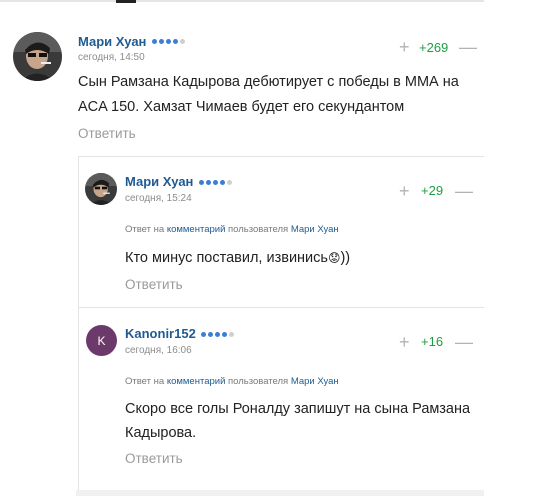  What do you see at coordinates (158, 350) in the screenshot?
I see `comment-time: сегодня, 16:06` at bounding box center [158, 350].